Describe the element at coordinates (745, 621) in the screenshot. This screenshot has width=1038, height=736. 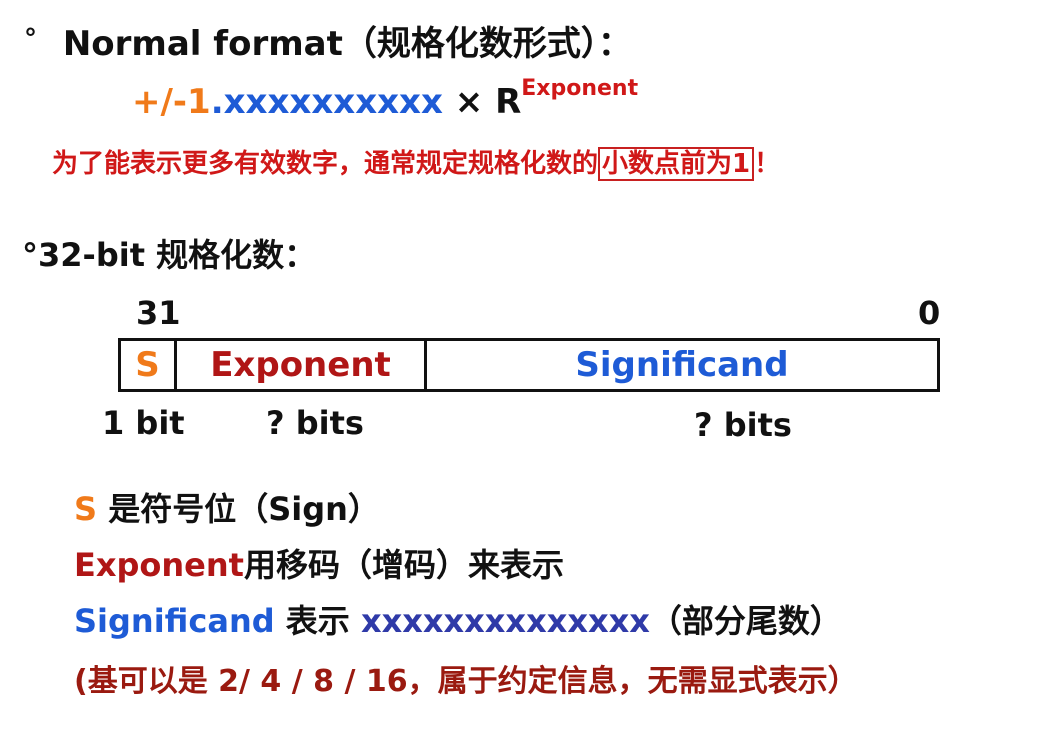
I see `note-significand-text2: （部分尾数）` at that location.